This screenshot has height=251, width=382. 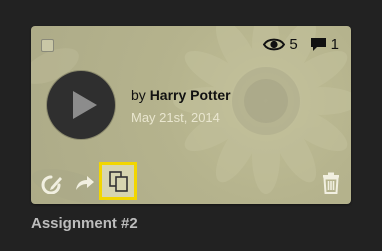 What do you see at coordinates (85, 183) in the screenshot?
I see `share-arrow-icon` at bounding box center [85, 183].